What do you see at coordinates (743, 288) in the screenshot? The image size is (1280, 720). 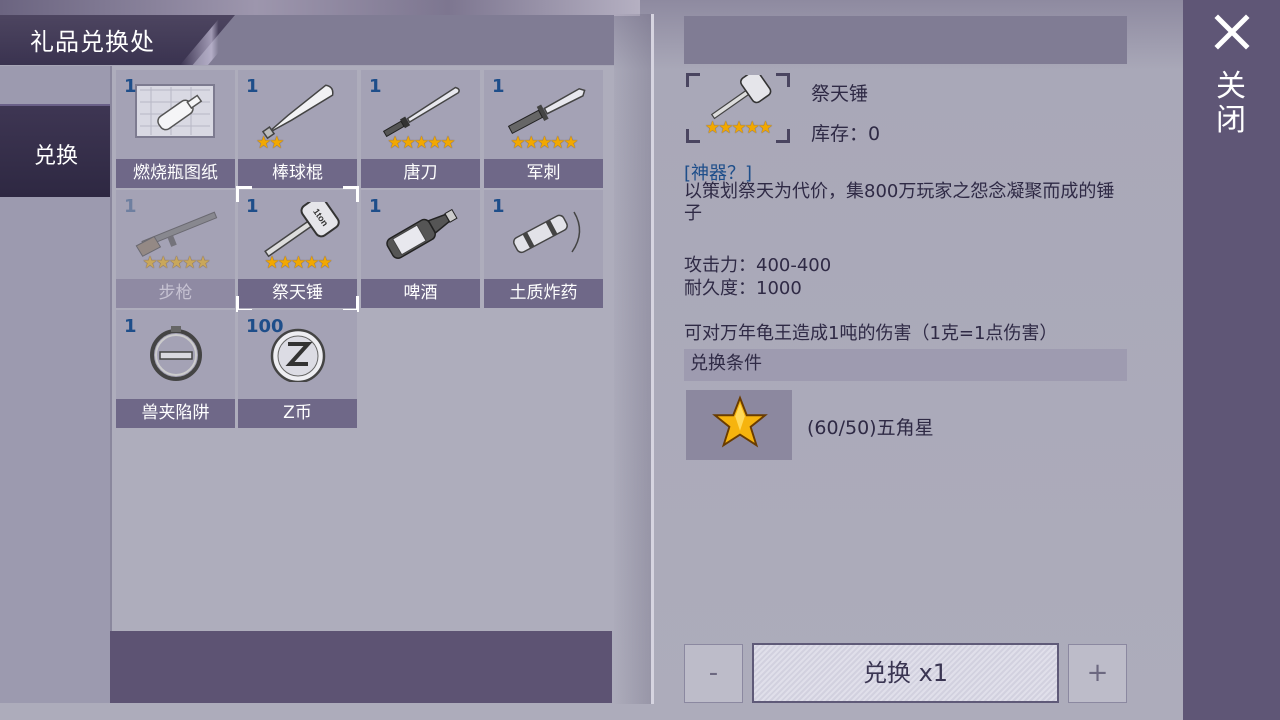 I see `detail-durability: 耐久度：1000` at bounding box center [743, 288].